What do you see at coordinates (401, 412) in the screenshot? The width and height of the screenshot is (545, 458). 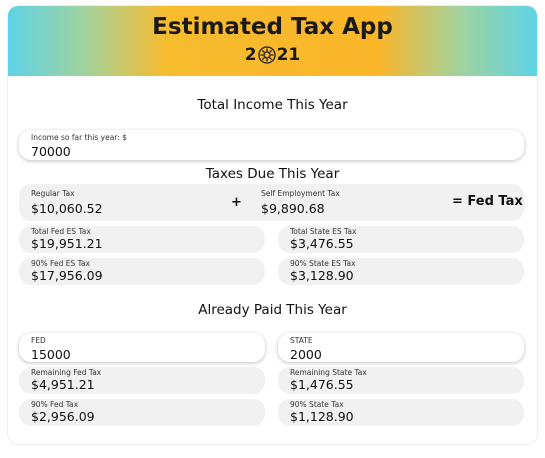 I see `state-90-tax-card: 90% State Tax $1,128.90` at bounding box center [401, 412].